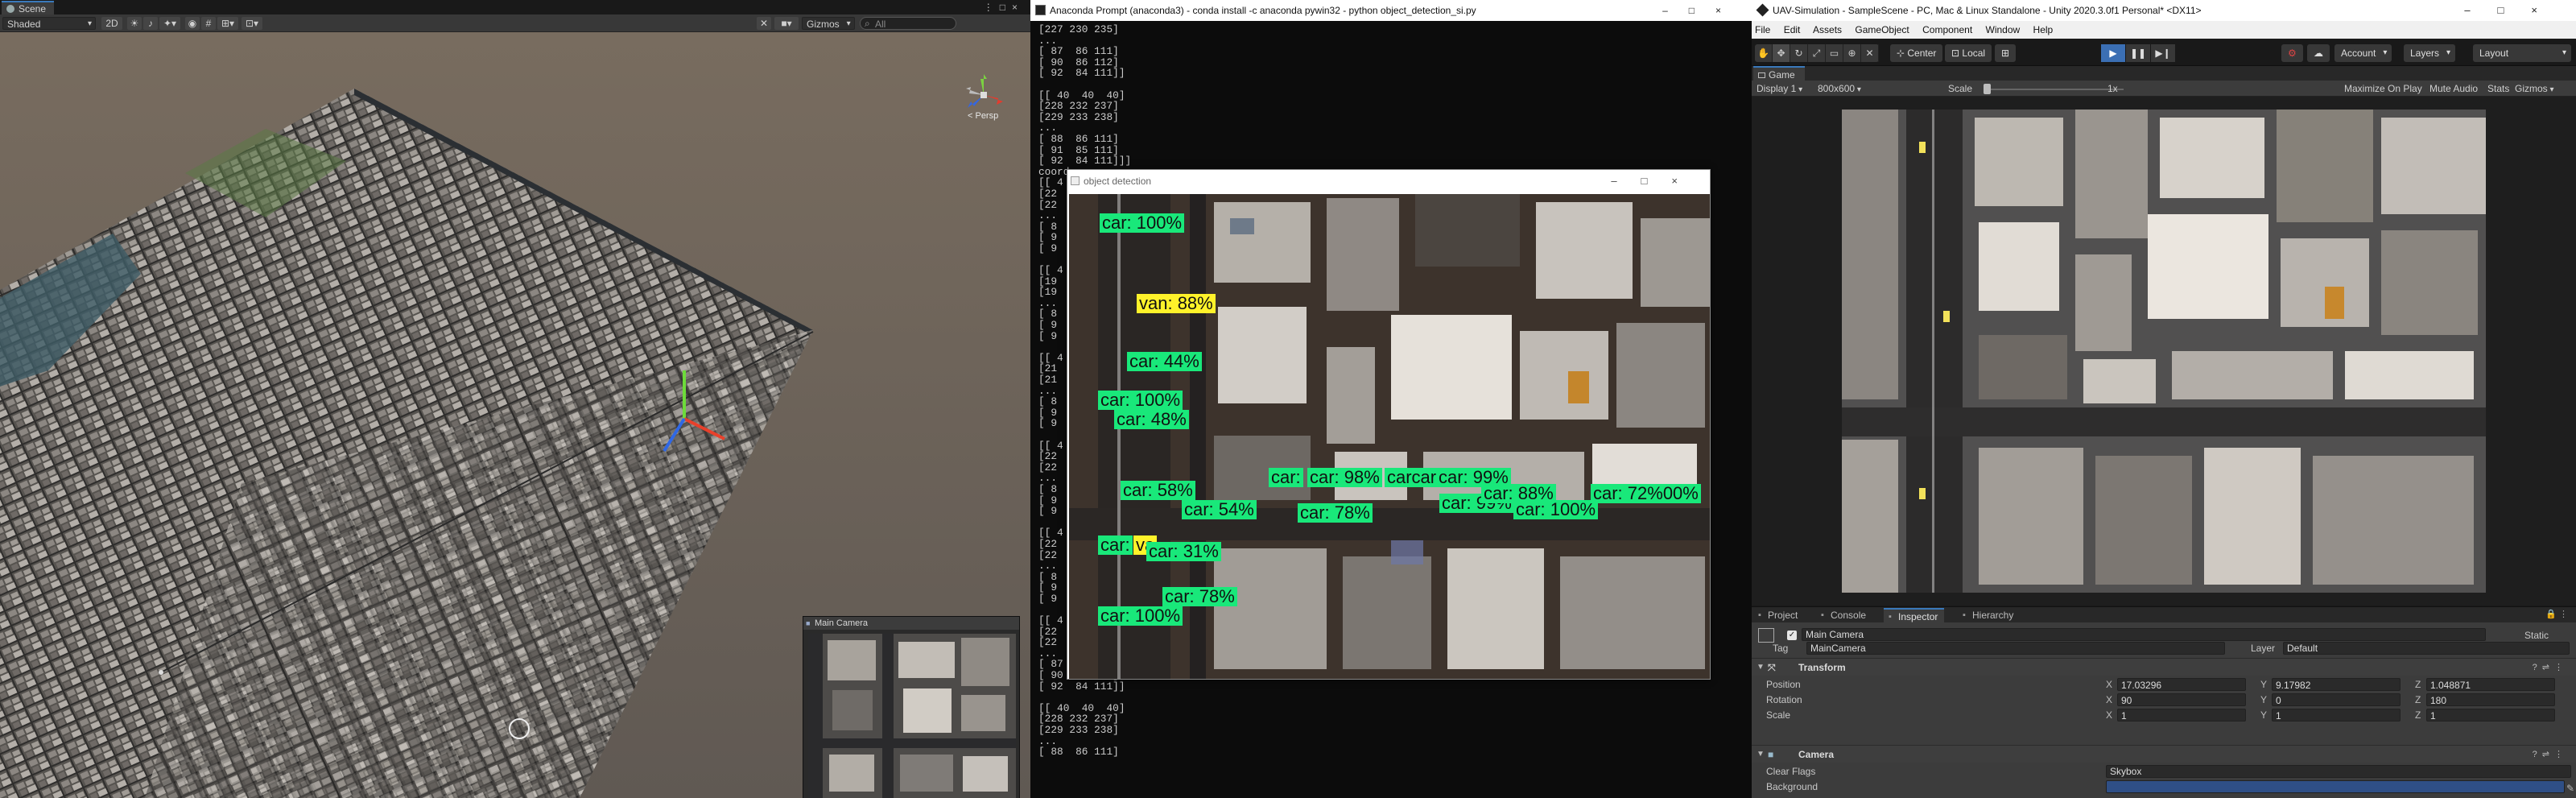 The height and width of the screenshot is (798, 2576). I want to click on effects-icon: ✦▾, so click(169, 23).